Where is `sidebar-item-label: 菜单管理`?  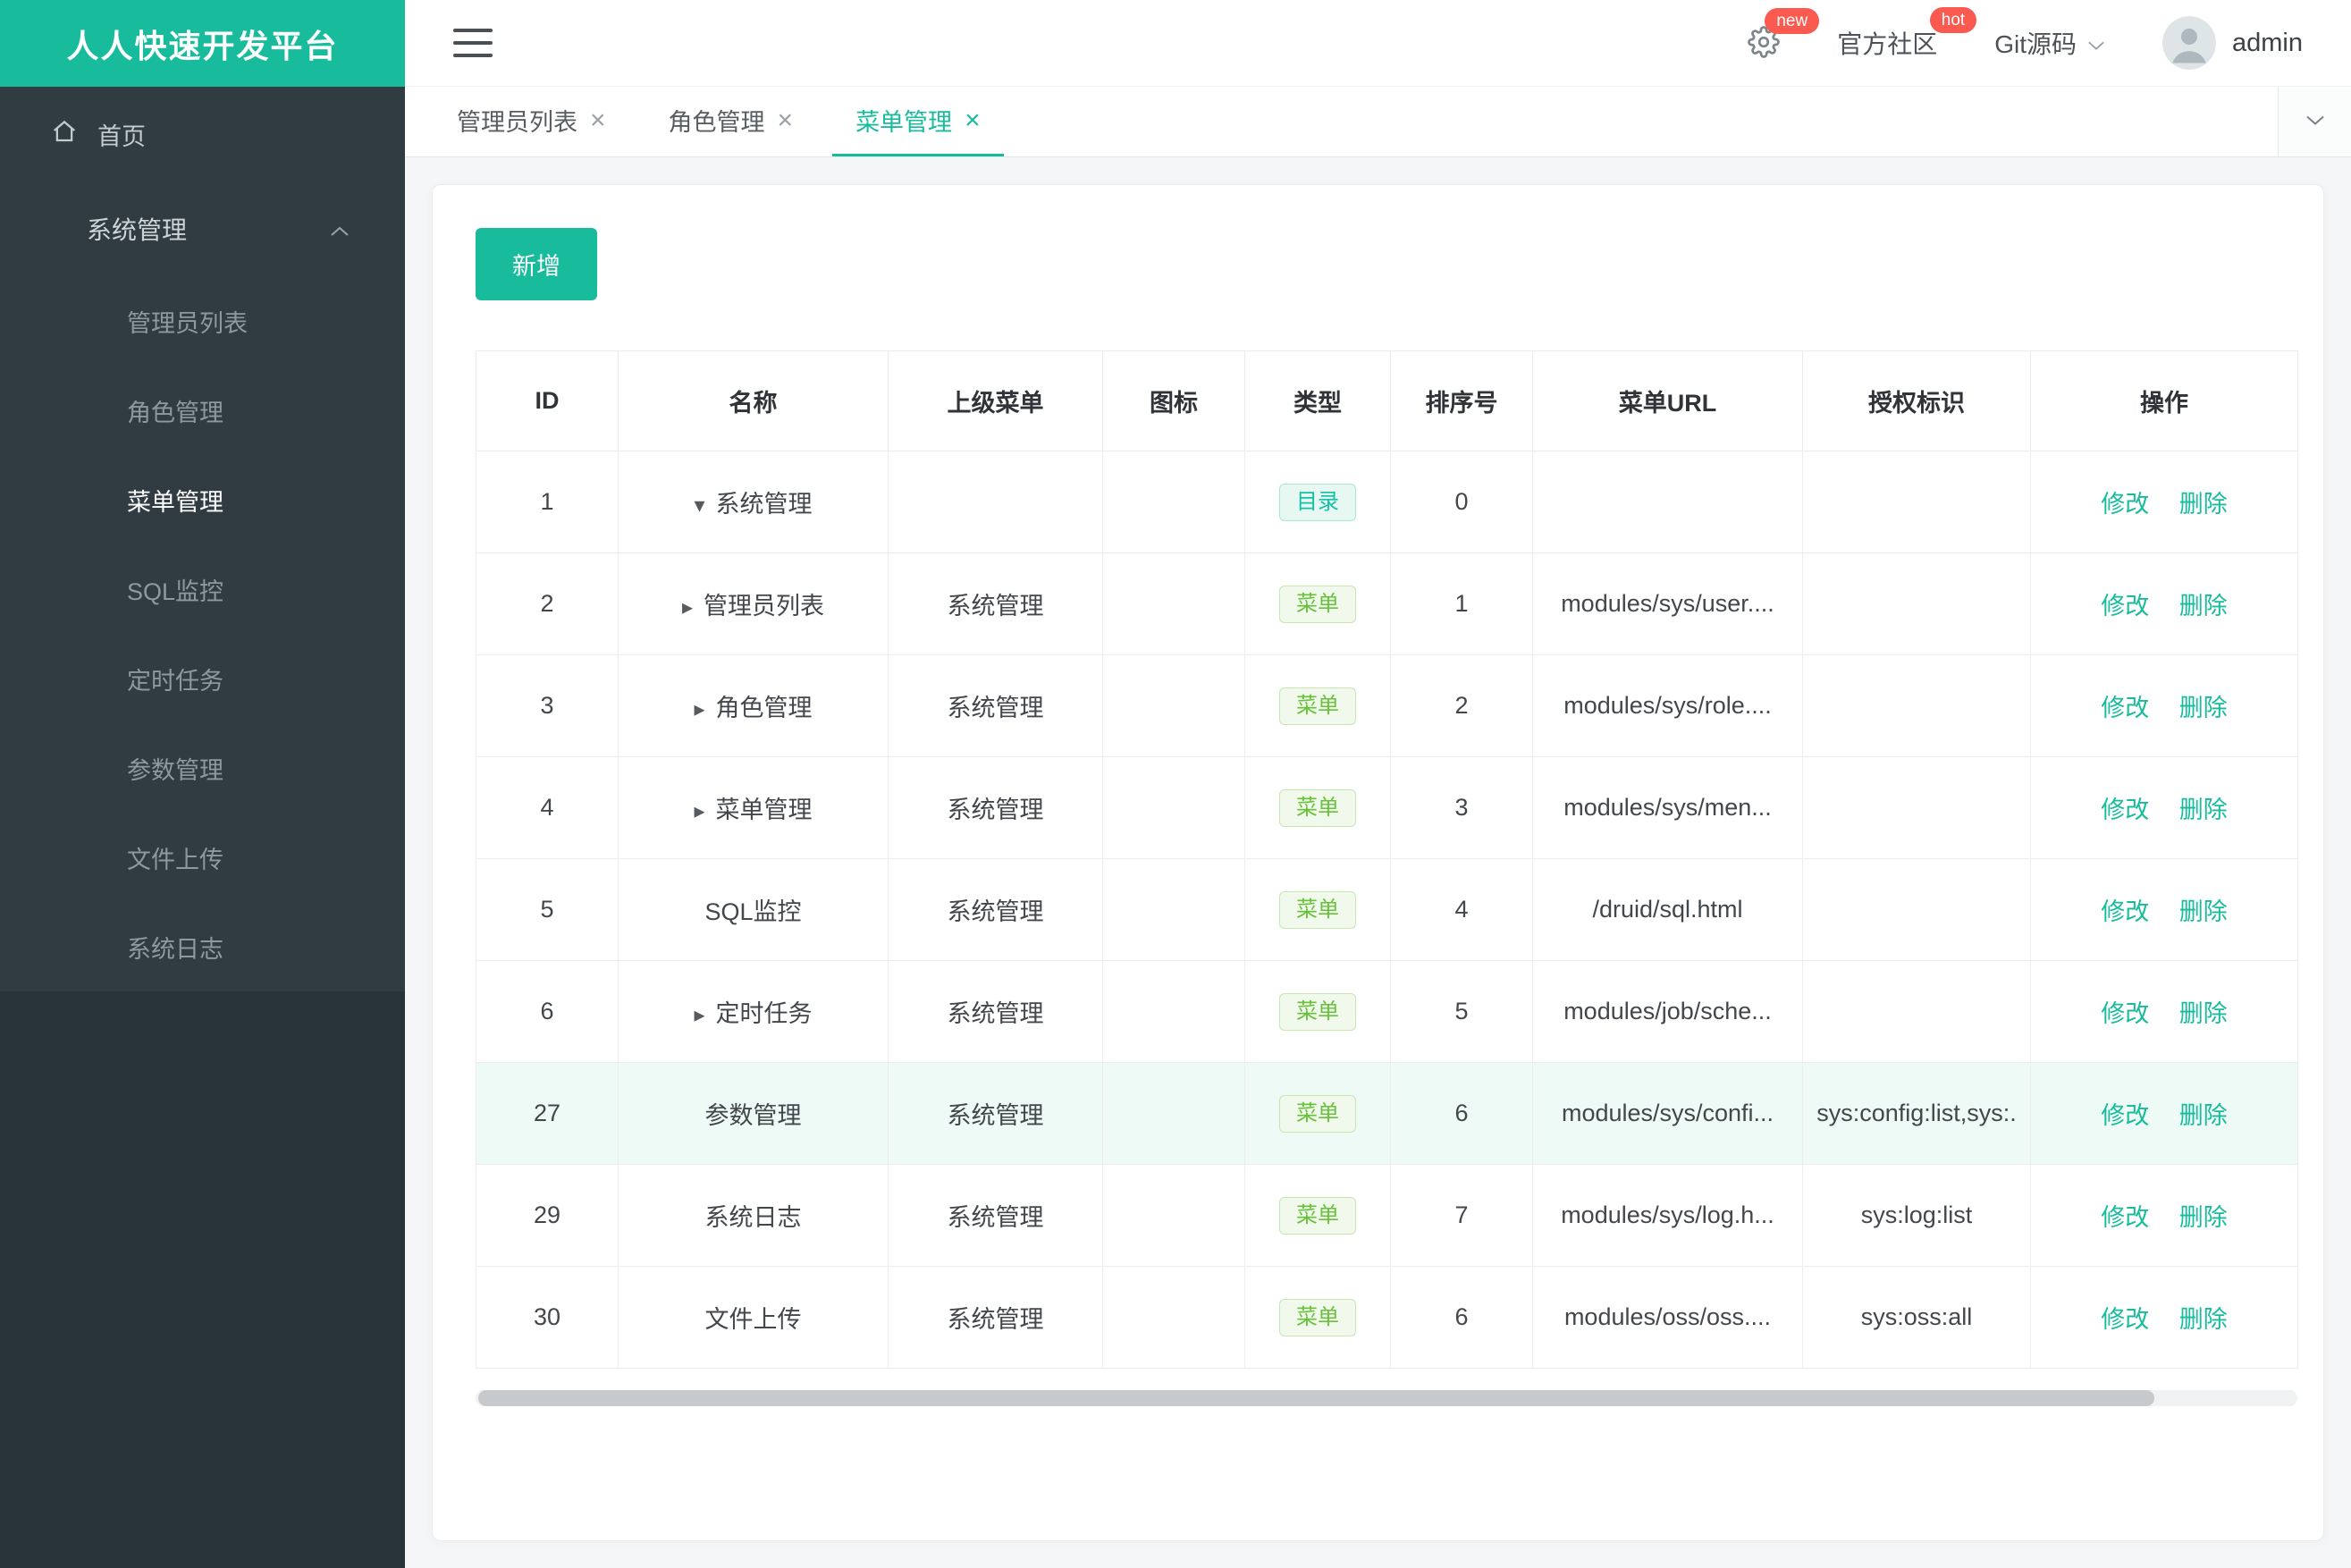
sidebar-item-label: 菜单管理 is located at coordinates (175, 502).